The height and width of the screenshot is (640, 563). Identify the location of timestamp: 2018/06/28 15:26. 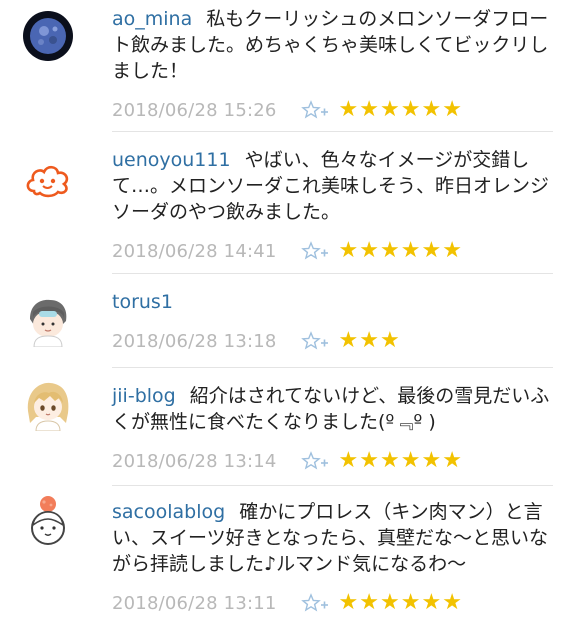
(194, 110).